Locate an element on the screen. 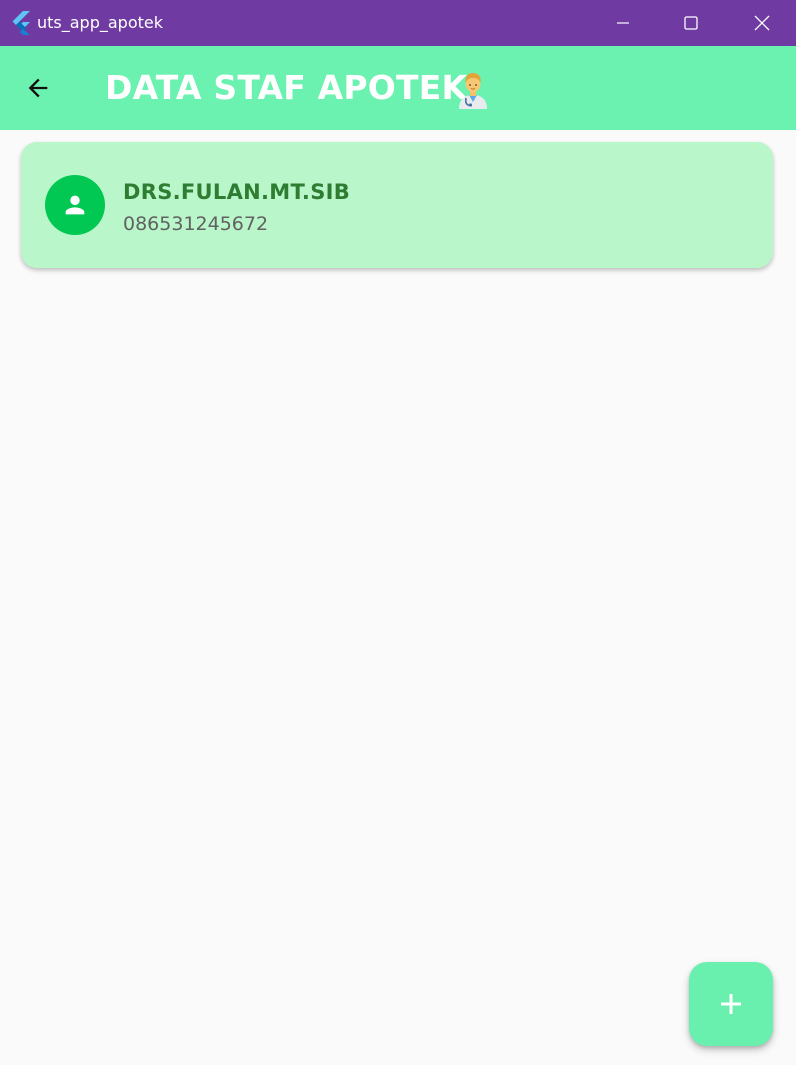 The image size is (796, 1065). flutter-logo-icon is located at coordinates (21, 23).